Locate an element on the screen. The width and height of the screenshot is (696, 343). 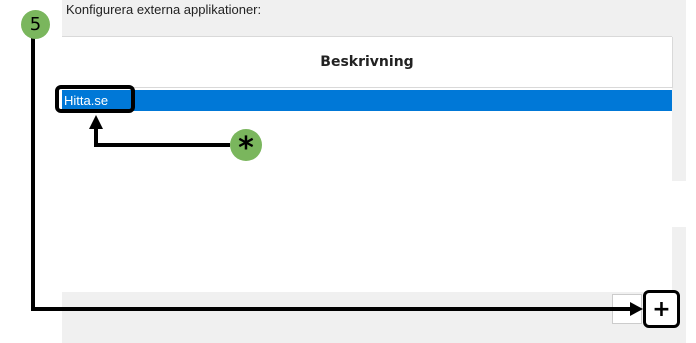
marker-badge: * is located at coordinates (246, 147).